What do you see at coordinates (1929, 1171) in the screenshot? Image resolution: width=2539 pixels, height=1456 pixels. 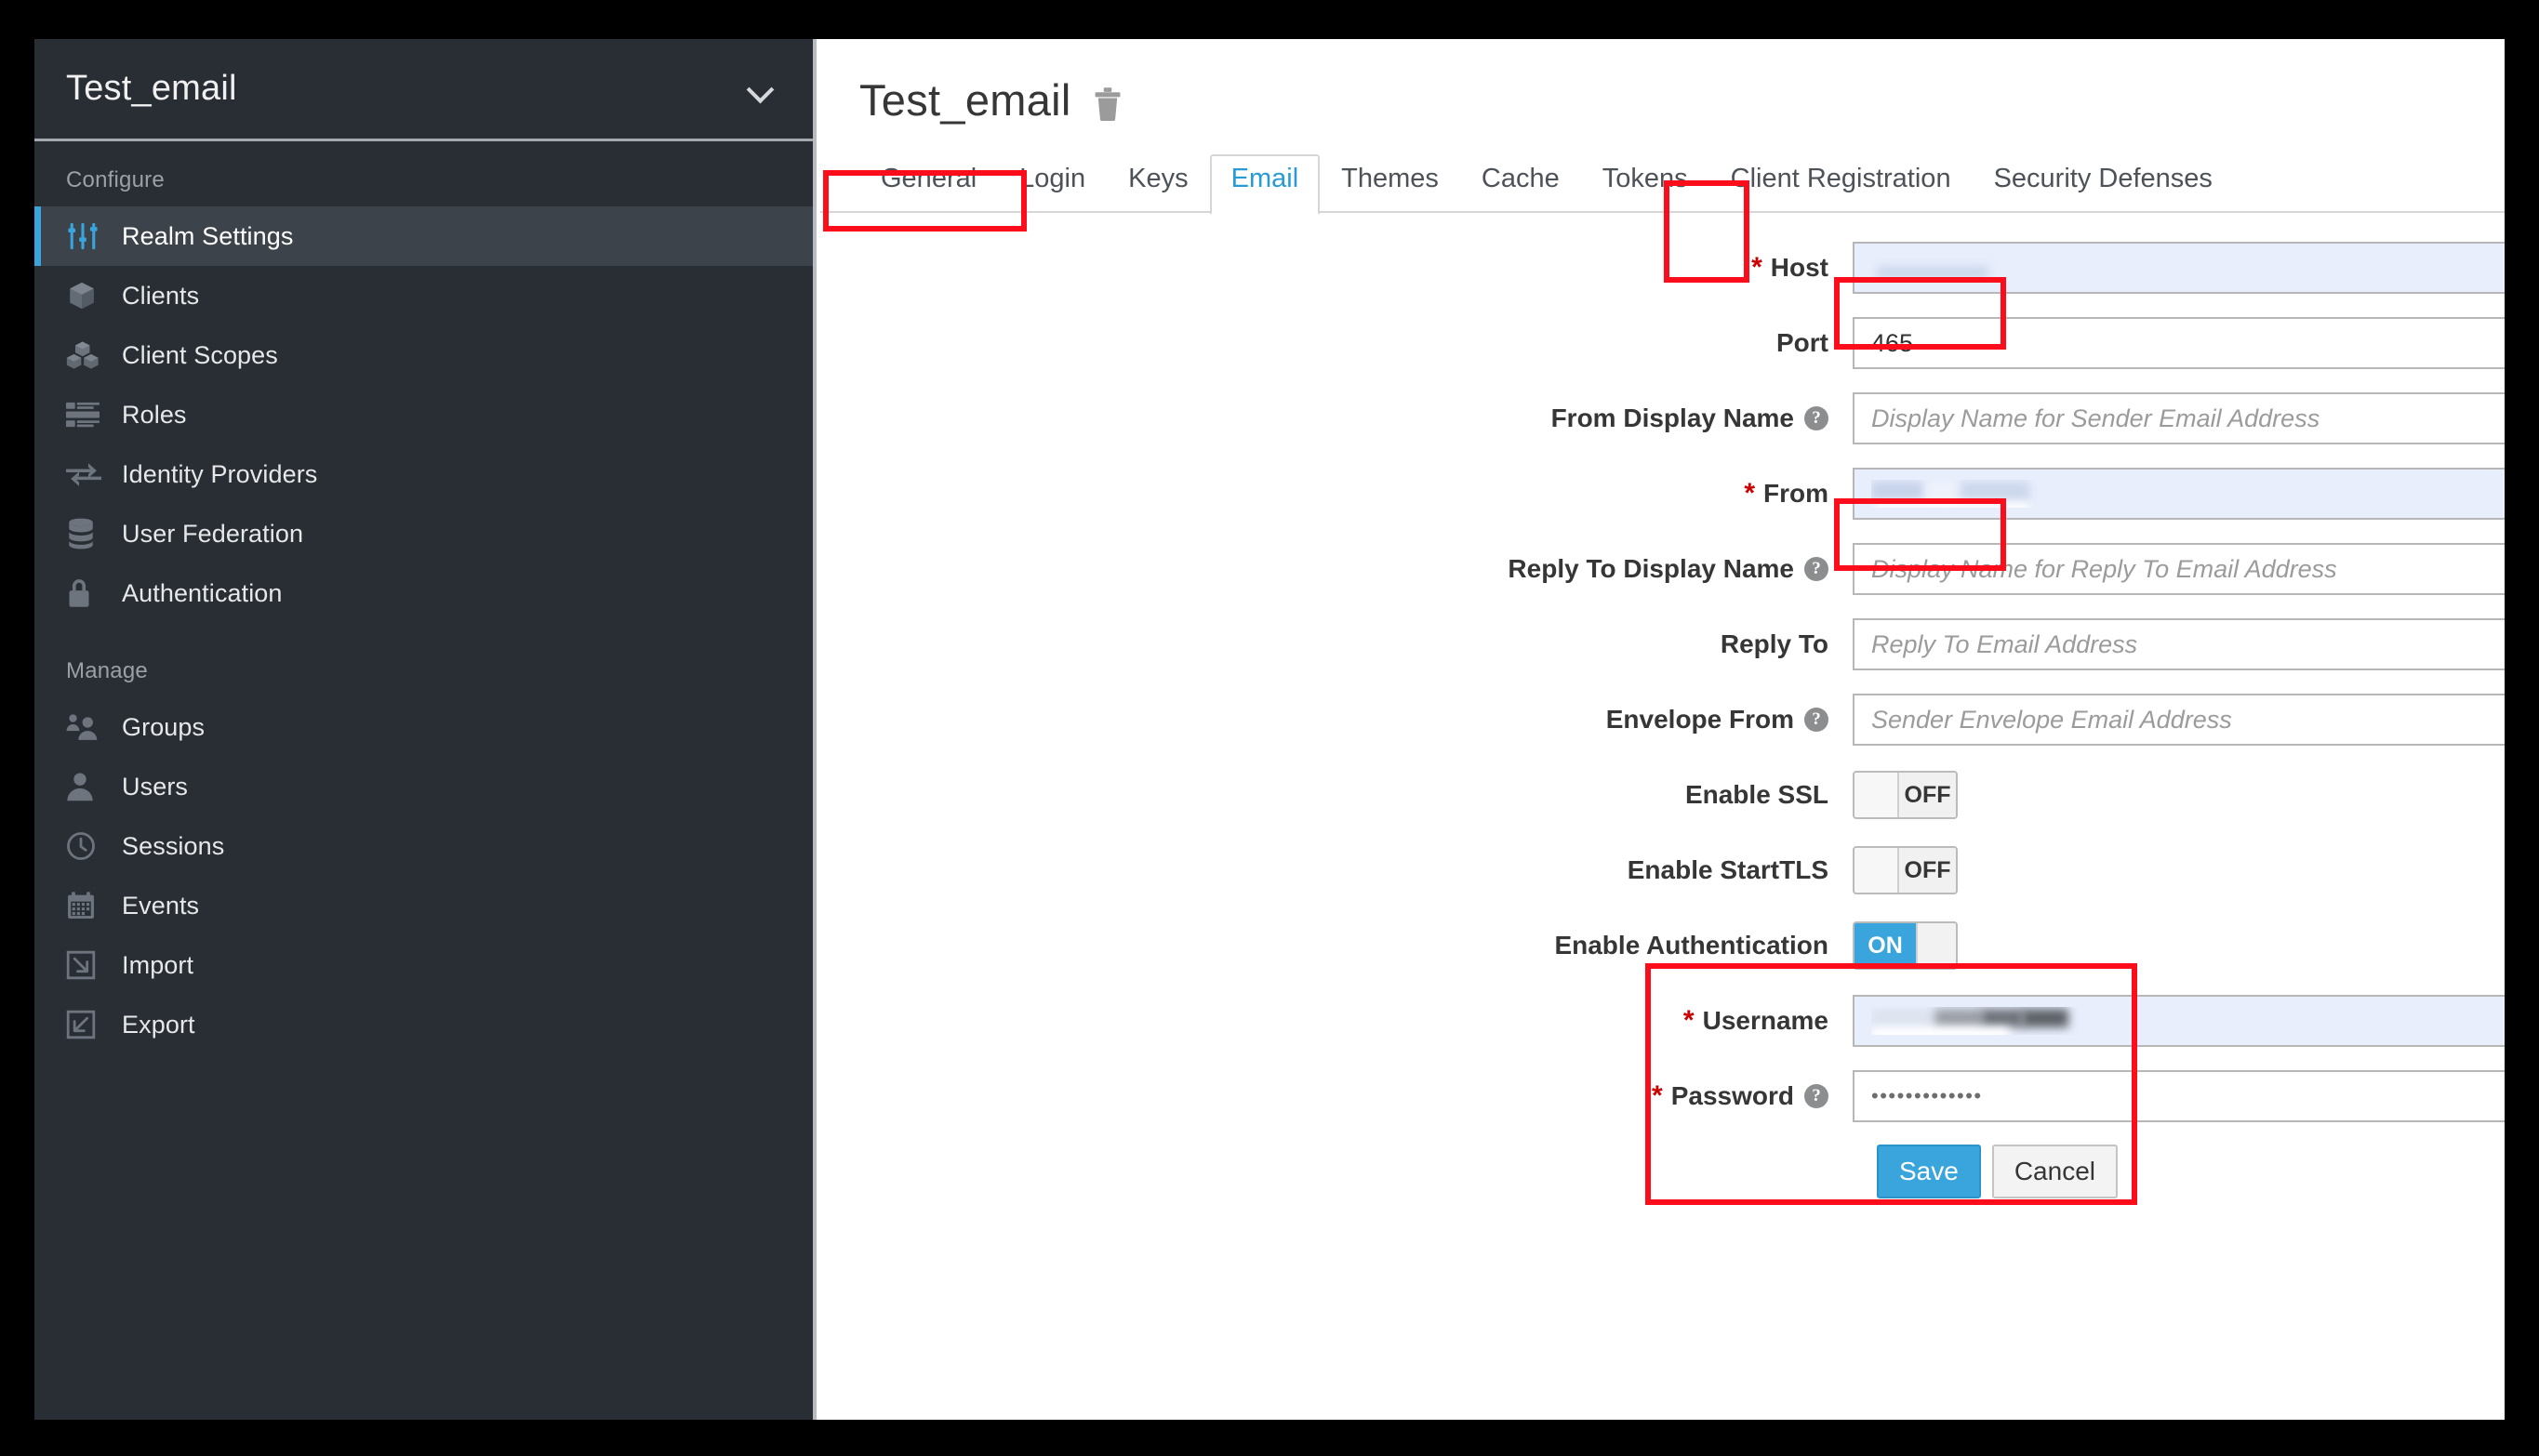 I see `save-button: Save` at bounding box center [1929, 1171].